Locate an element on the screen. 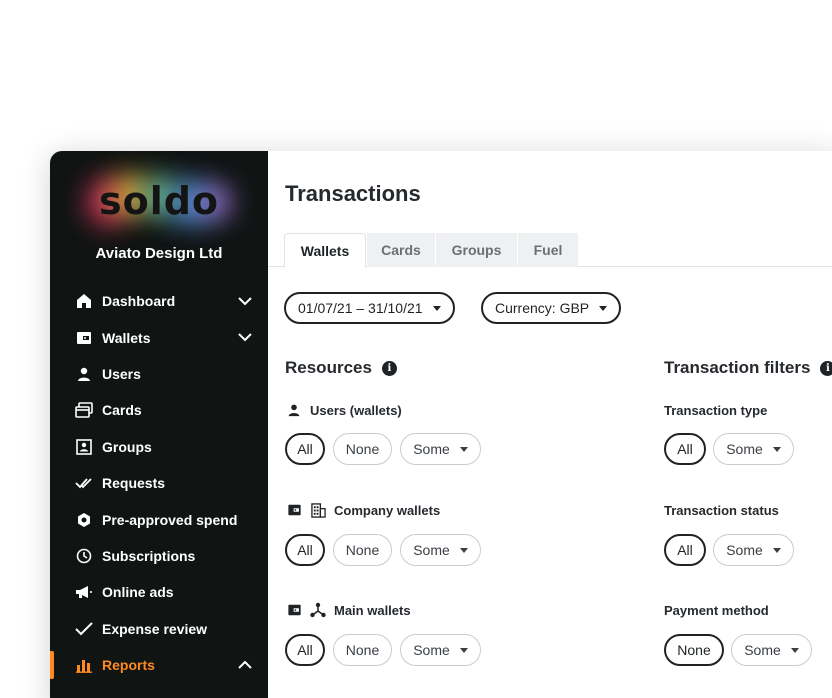  double-check-icon is located at coordinates (84, 483).